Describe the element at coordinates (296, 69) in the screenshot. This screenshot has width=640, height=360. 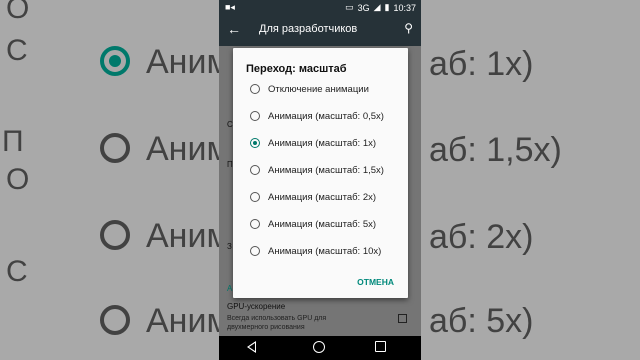
I see `dialog-title: Переход: масштаб` at that location.